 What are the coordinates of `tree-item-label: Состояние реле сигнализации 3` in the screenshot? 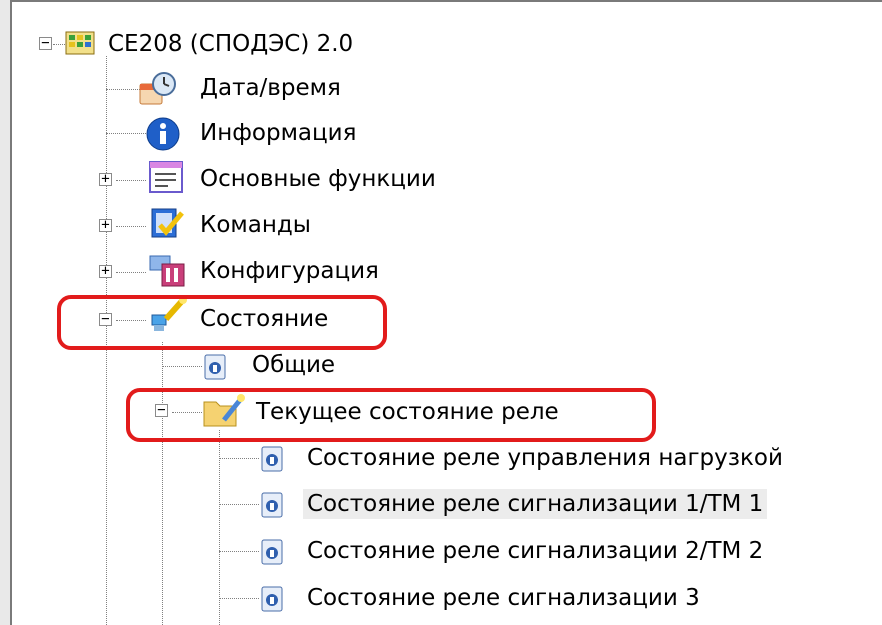 It's located at (503, 598).